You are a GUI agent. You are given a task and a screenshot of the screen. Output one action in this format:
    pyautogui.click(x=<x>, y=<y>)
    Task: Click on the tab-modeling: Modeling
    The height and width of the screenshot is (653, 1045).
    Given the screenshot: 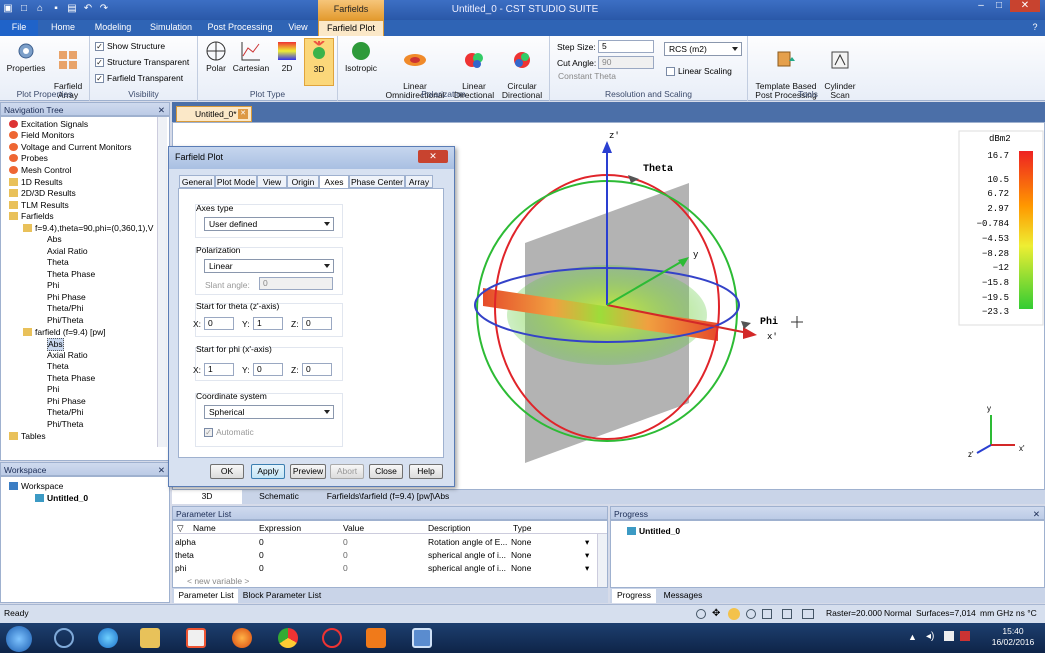 What is the action you would take?
    pyautogui.click(x=113, y=28)
    